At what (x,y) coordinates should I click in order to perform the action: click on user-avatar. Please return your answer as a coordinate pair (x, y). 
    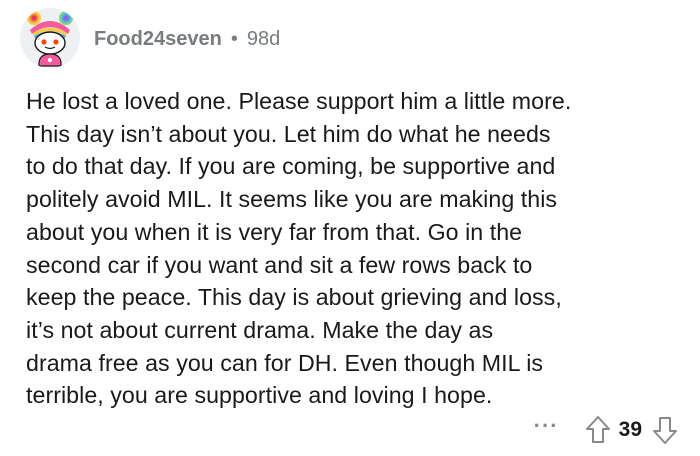
    Looking at the image, I should click on (50, 38).